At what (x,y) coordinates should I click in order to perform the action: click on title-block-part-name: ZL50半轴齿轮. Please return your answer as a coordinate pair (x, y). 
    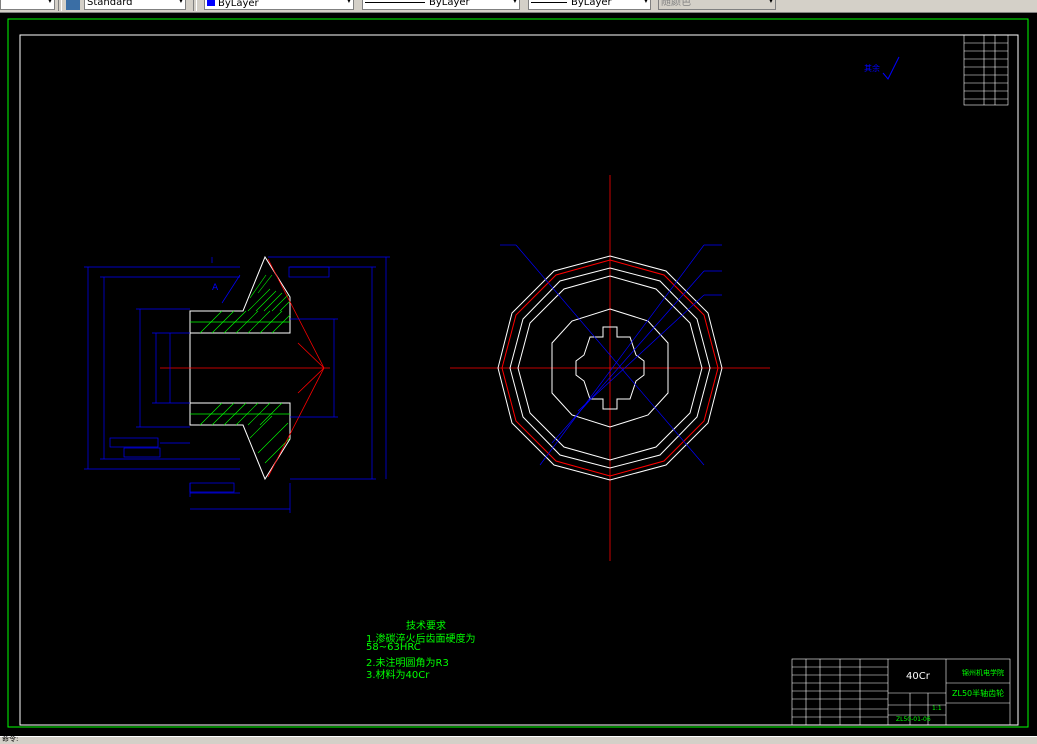
    Looking at the image, I should click on (978, 693).